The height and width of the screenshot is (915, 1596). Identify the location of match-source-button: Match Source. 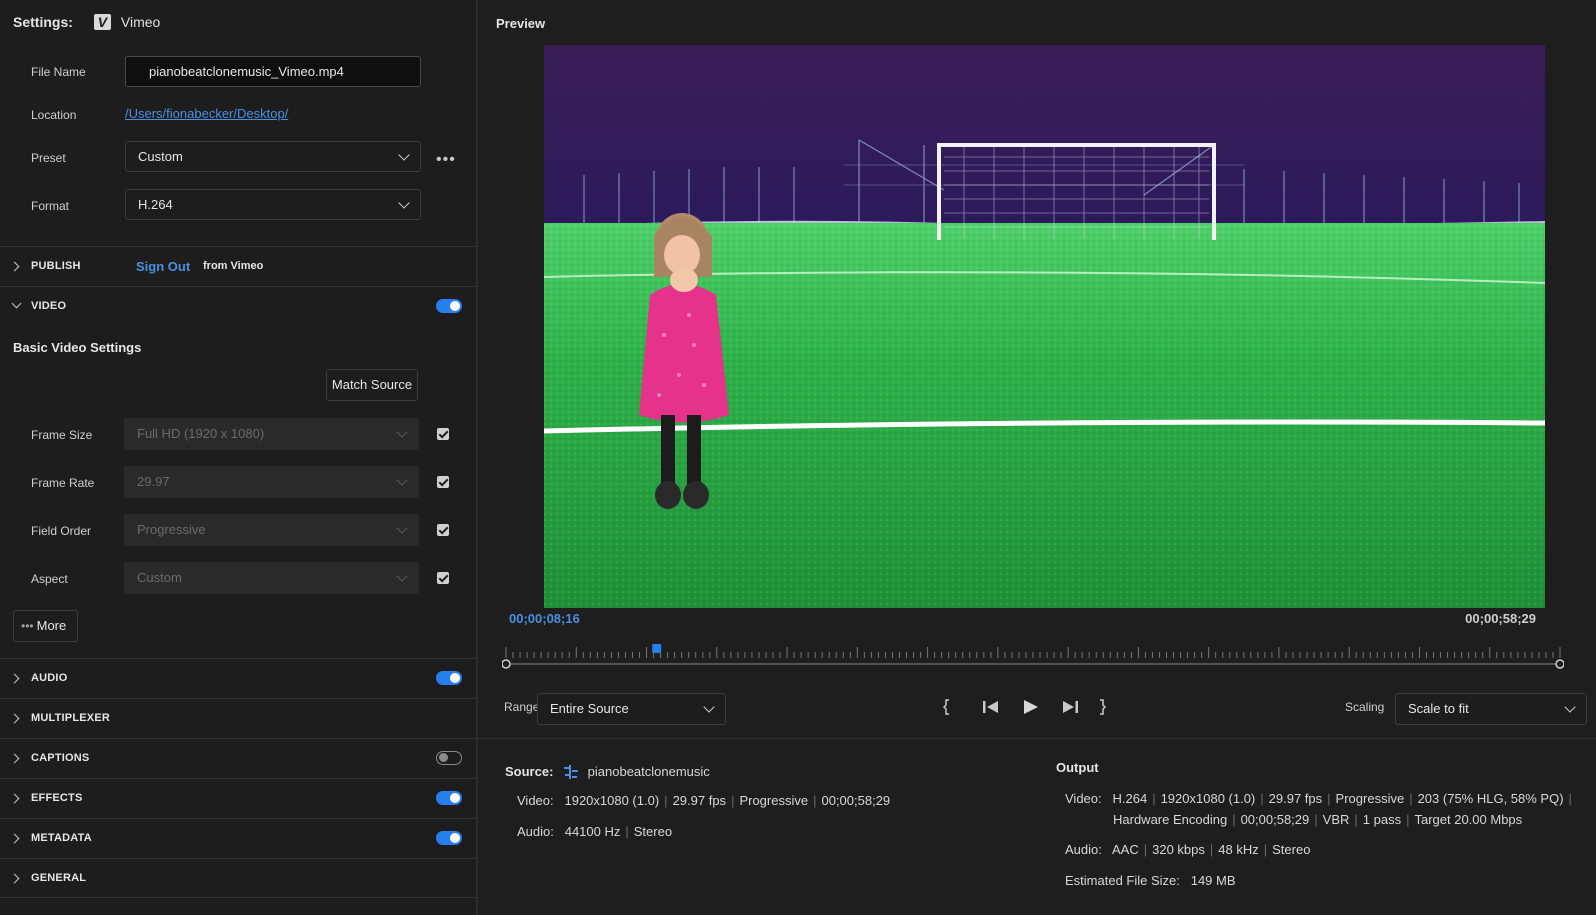
(372, 385).